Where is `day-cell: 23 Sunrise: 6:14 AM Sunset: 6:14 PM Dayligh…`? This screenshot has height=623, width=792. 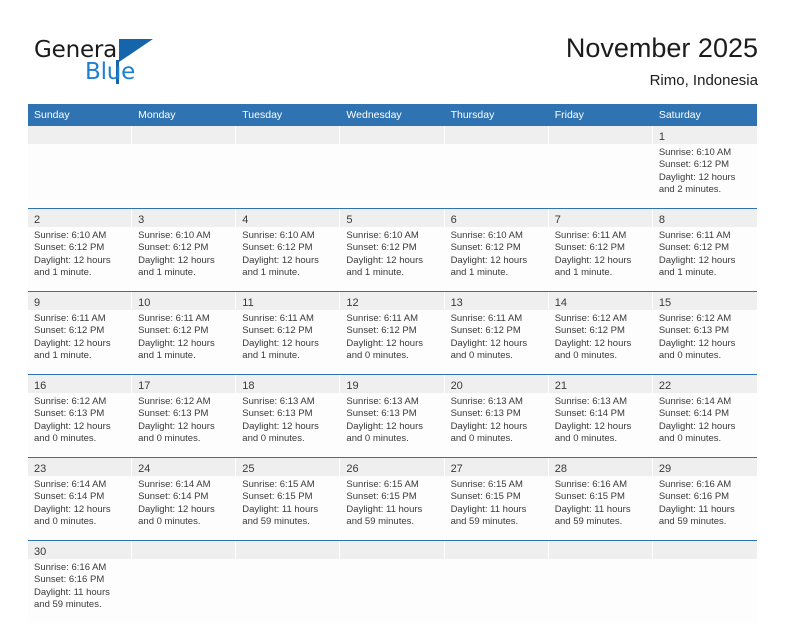
day-cell: 23 Sunrise: 6:14 AM Sunset: 6:14 PM Dayligh… is located at coordinates (80, 499).